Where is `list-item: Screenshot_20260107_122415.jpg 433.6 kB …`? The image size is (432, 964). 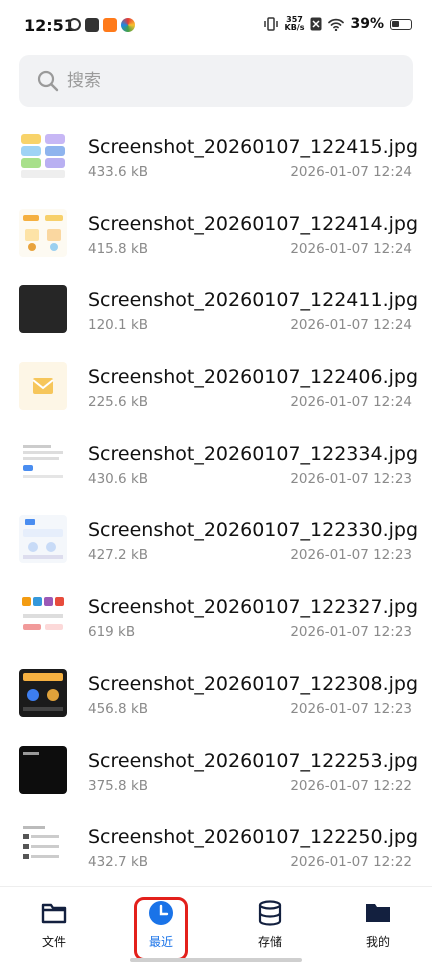 list-item: Screenshot_20260107_122415.jpg 433.6 kB … is located at coordinates (216, 160).